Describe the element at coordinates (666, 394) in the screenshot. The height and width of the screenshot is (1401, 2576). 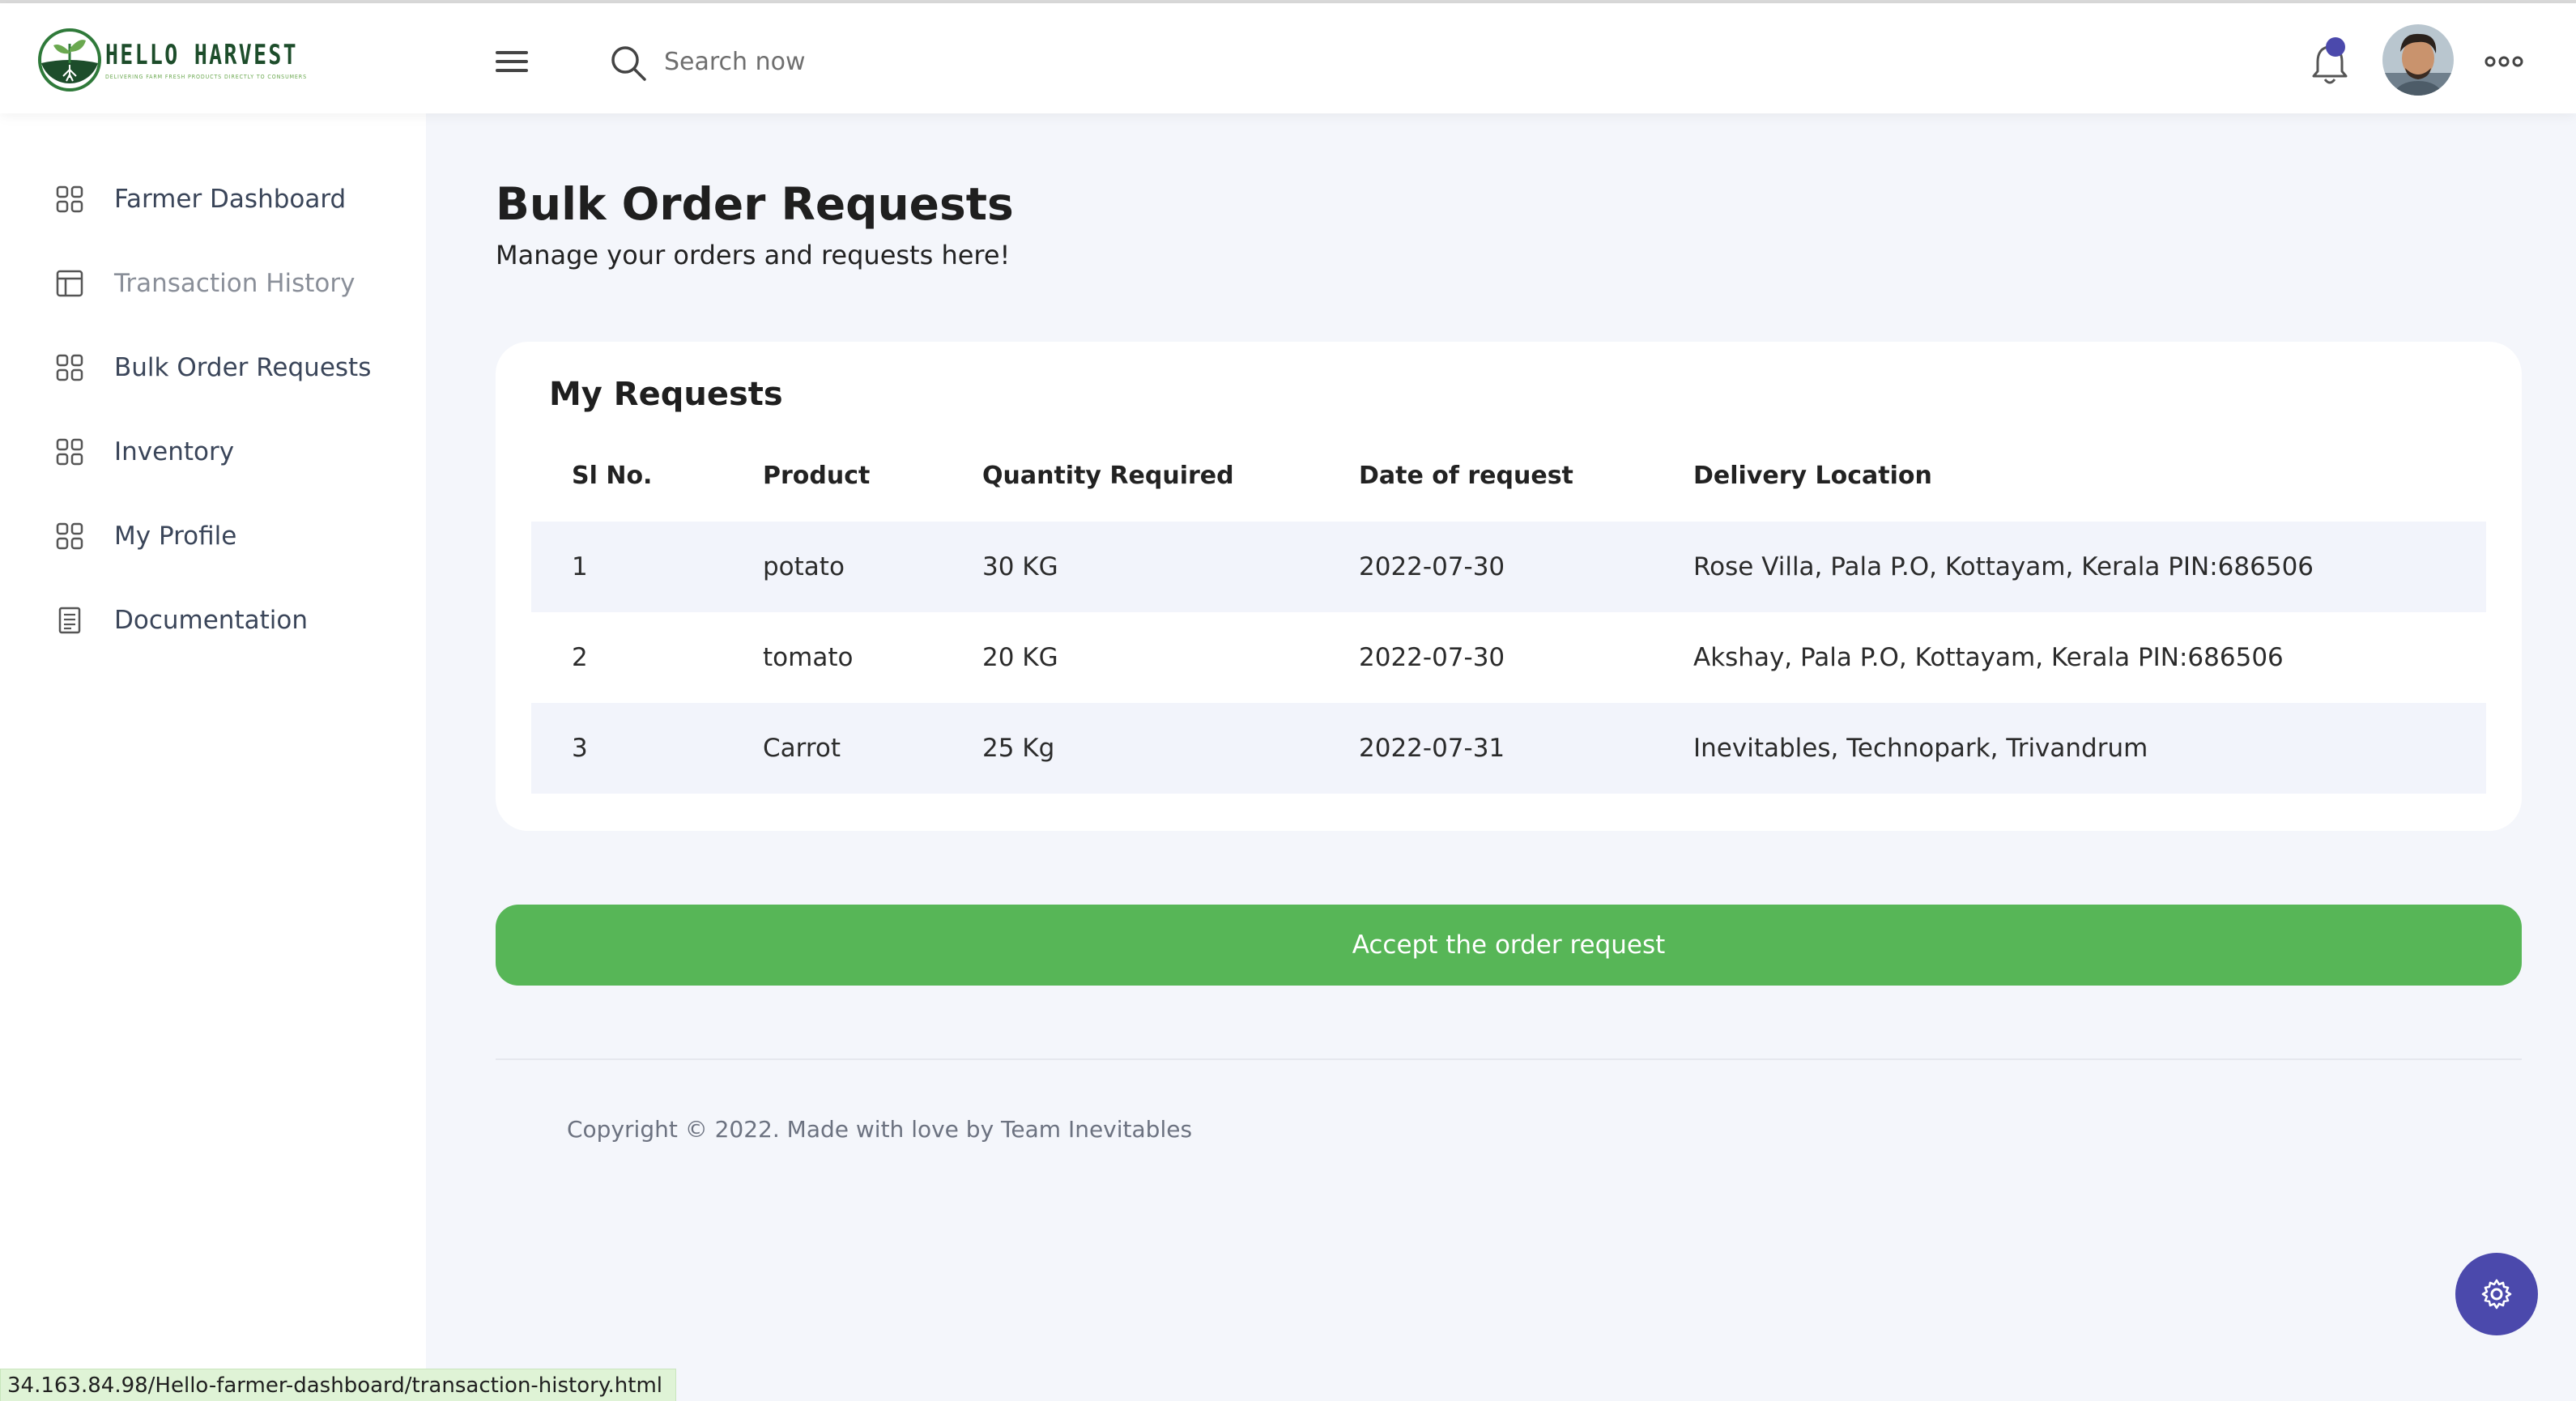
I see `card-title: My Requests` at that location.